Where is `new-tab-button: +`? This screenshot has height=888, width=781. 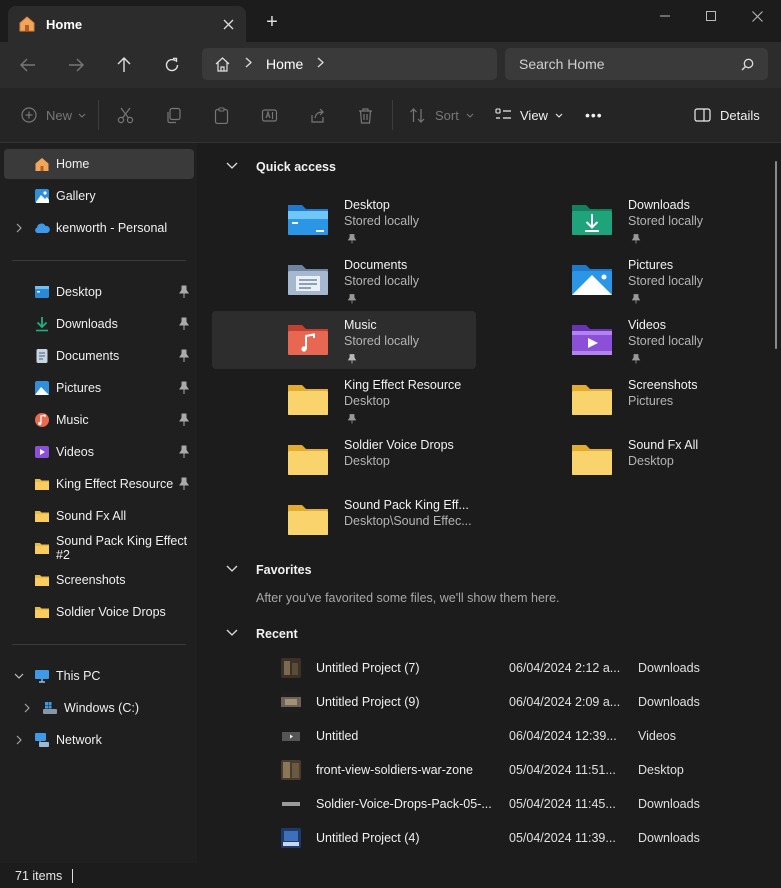
new-tab-button: + is located at coordinates (272, 22).